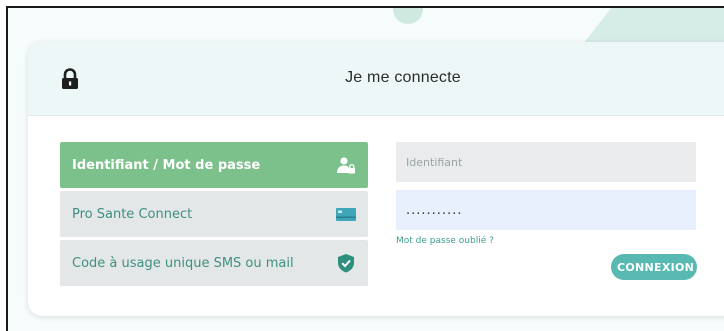 The height and width of the screenshot is (331, 724). I want to click on shield-check-icon, so click(346, 263).